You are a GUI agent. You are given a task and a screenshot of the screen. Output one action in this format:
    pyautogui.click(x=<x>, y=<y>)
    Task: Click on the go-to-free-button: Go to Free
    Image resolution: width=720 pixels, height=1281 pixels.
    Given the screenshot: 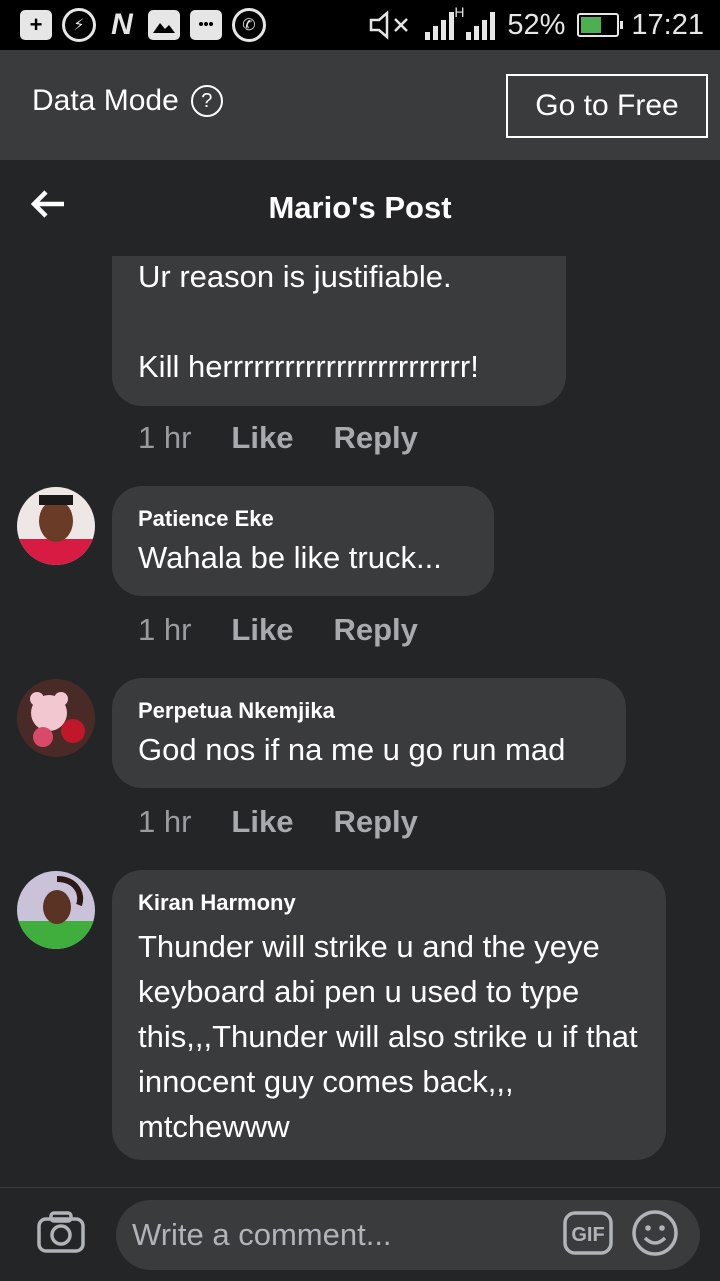 What is the action you would take?
    pyautogui.click(x=607, y=106)
    